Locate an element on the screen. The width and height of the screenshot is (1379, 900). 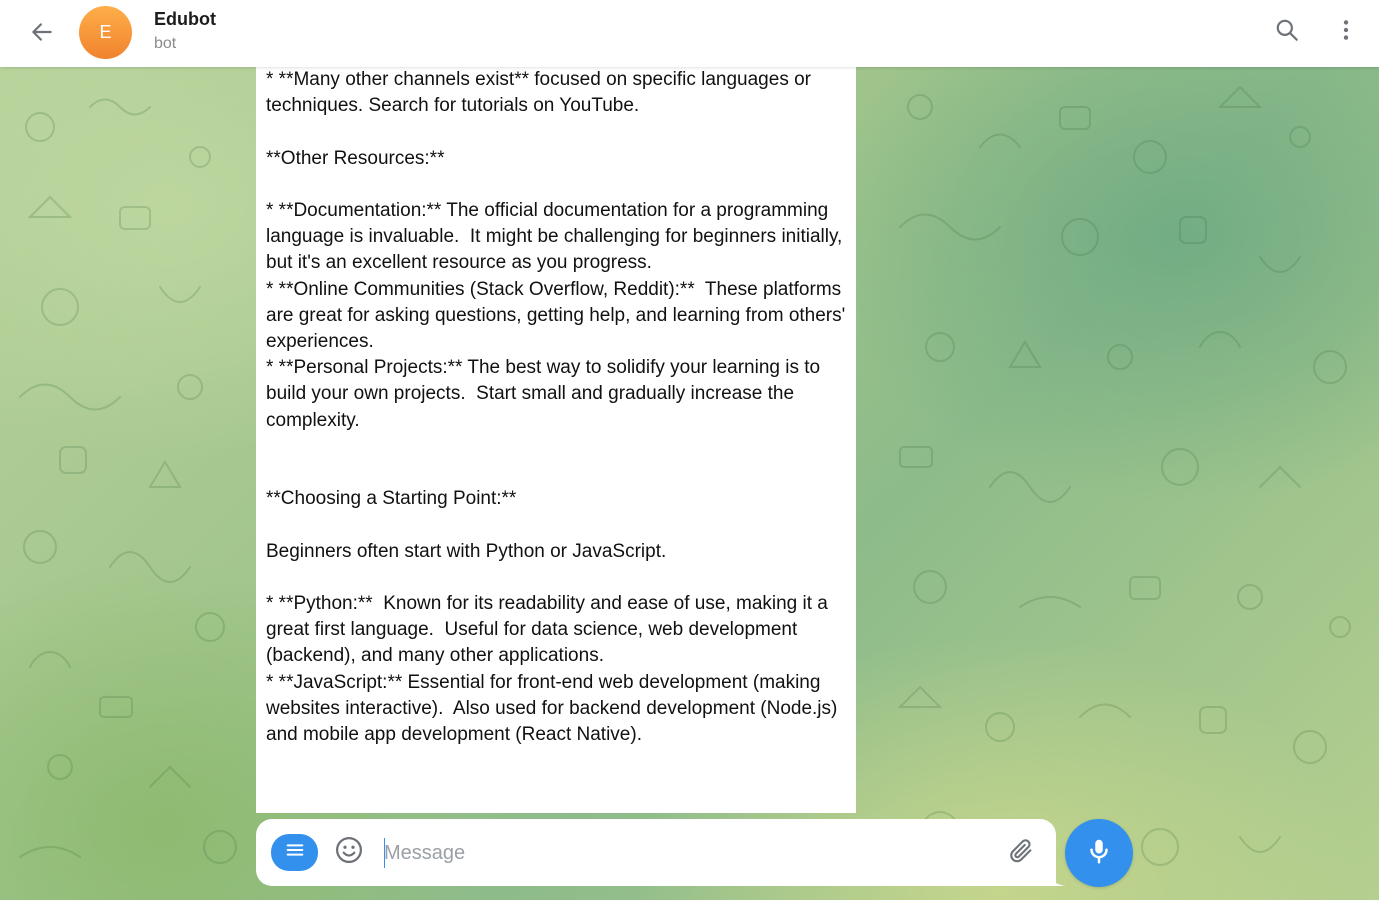
chat-header: E Edubot bot is located at coordinates (689, 33).